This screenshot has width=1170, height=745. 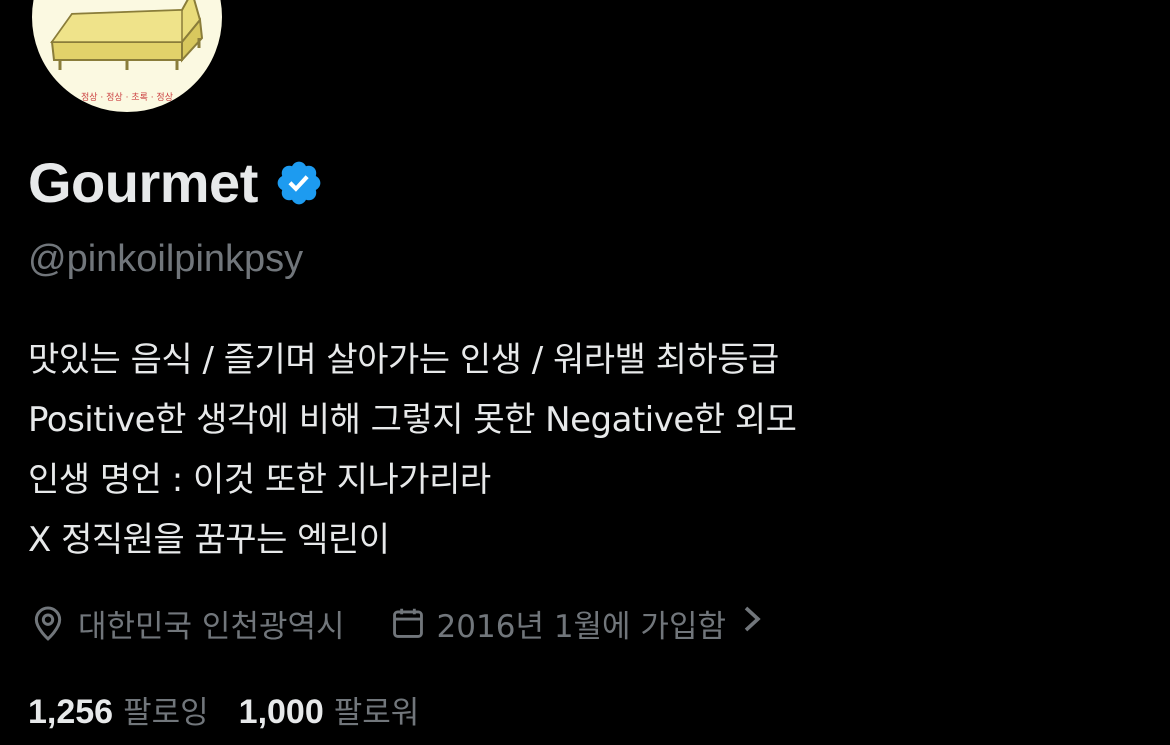 I want to click on following-count: 1,256, so click(x=71, y=711).